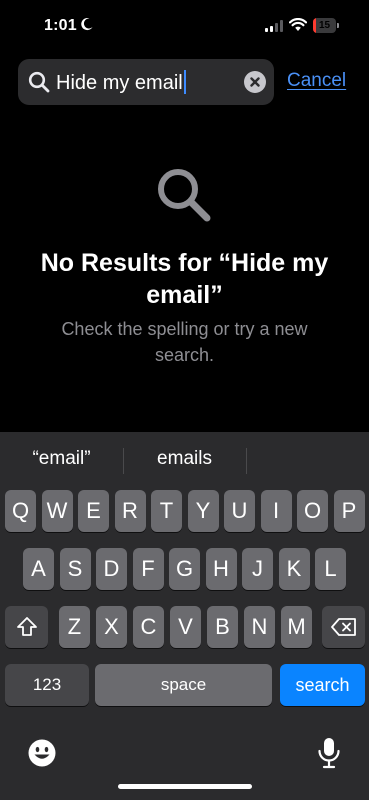  Describe the element at coordinates (312, 511) in the screenshot. I see `letter-key: O` at that location.